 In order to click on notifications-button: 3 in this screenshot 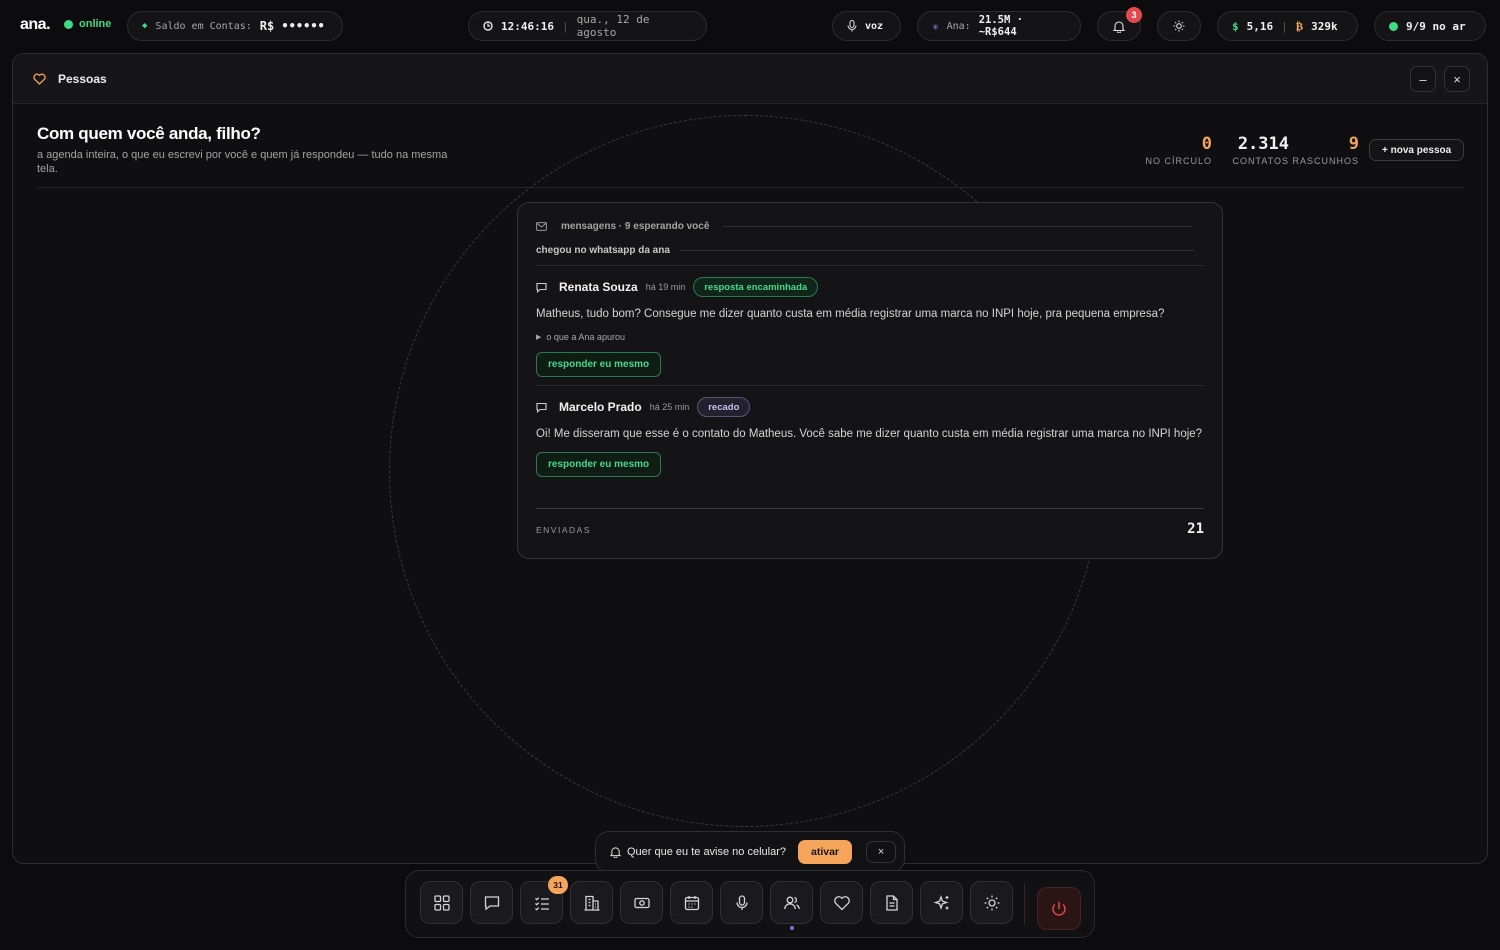, I will do `click(1119, 24)`.